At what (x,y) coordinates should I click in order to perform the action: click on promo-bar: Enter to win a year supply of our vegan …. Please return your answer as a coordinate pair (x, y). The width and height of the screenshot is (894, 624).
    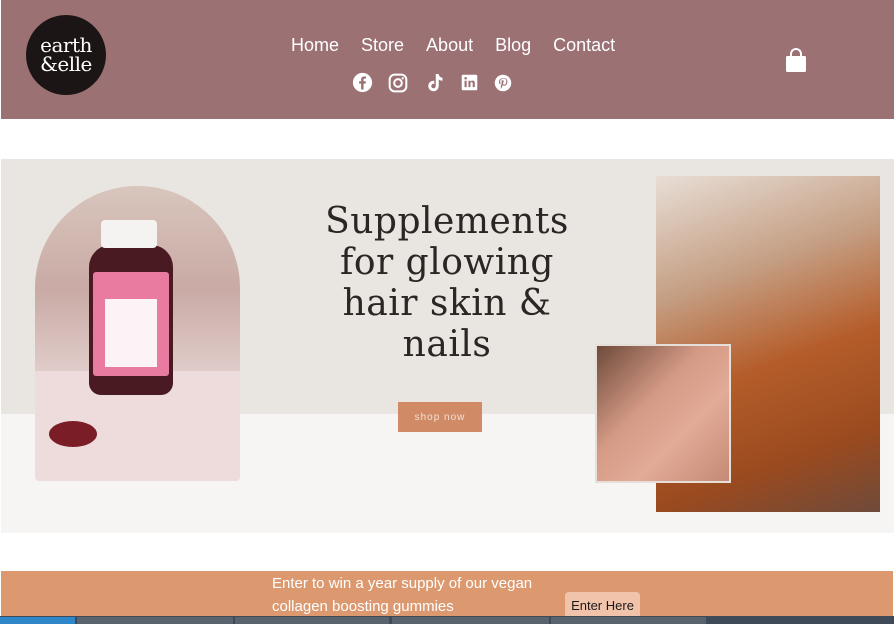
    Looking at the image, I should click on (447, 595).